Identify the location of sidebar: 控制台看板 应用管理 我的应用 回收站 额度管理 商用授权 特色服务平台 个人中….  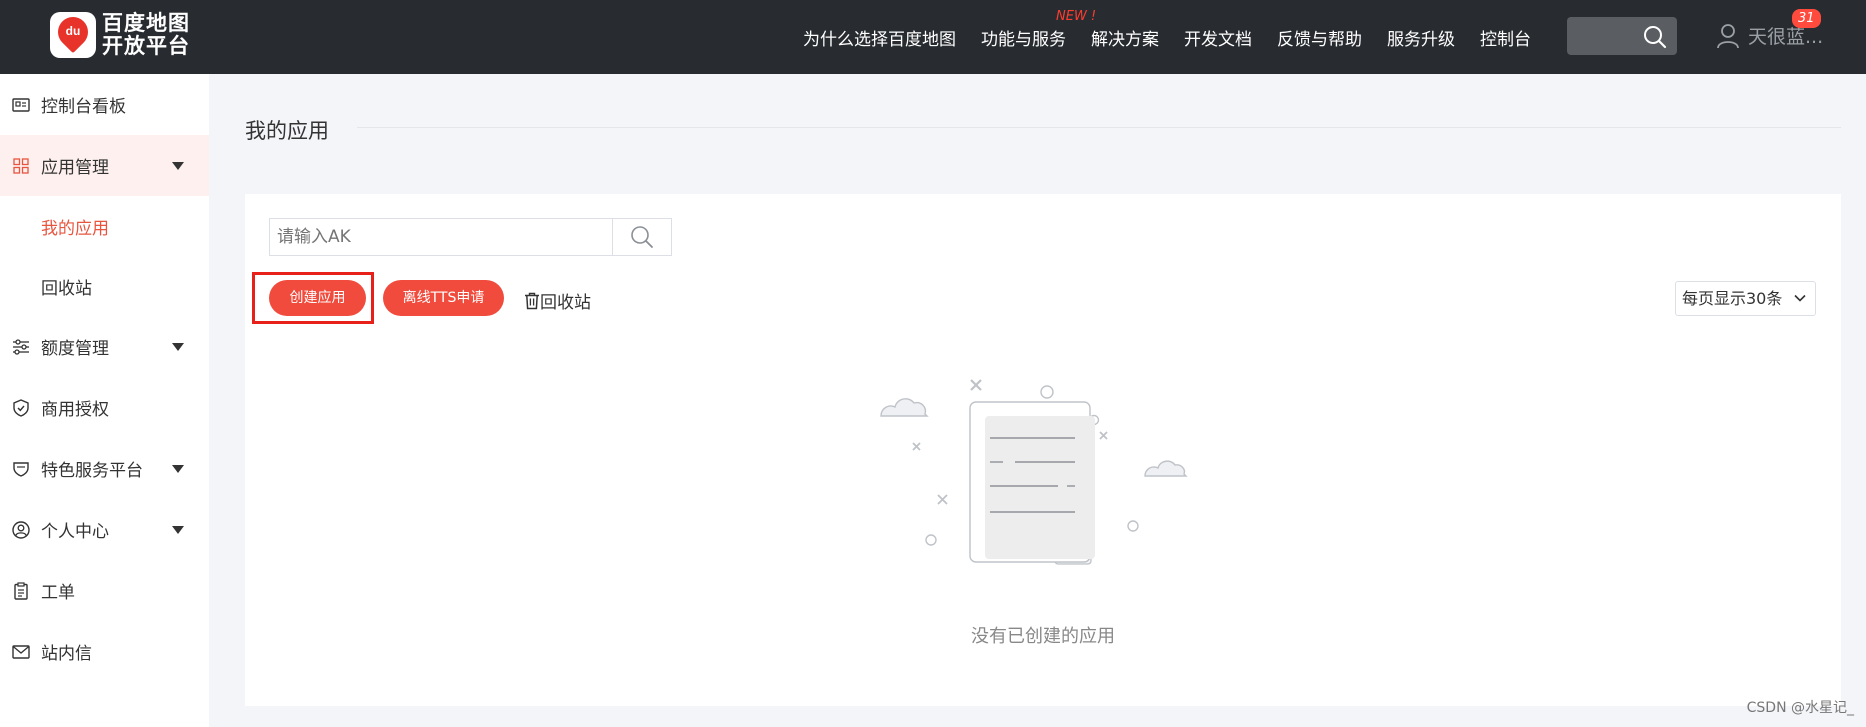
(104, 400).